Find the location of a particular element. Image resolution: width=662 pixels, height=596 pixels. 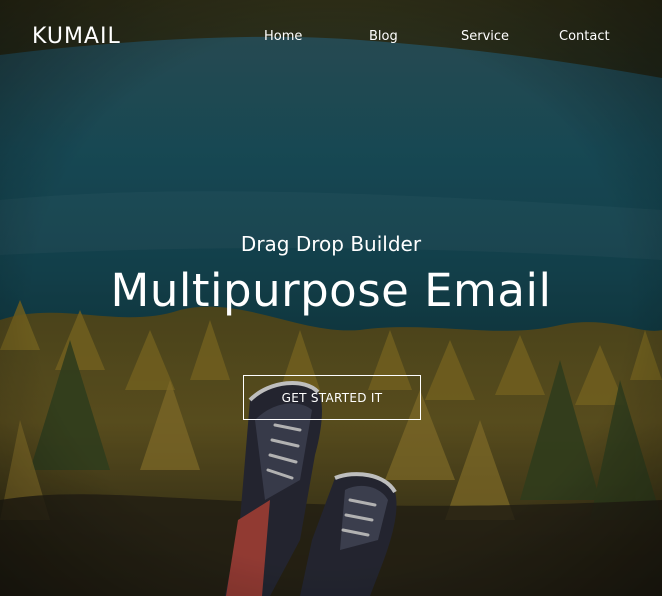

main-nav: Home Blog Service Contact is located at coordinates (331, 39).